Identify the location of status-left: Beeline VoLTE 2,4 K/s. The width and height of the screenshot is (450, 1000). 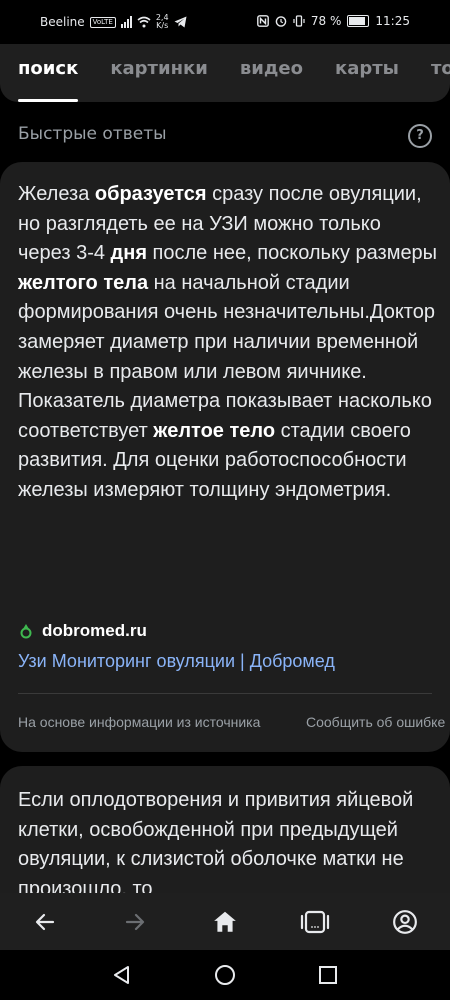
(113, 22).